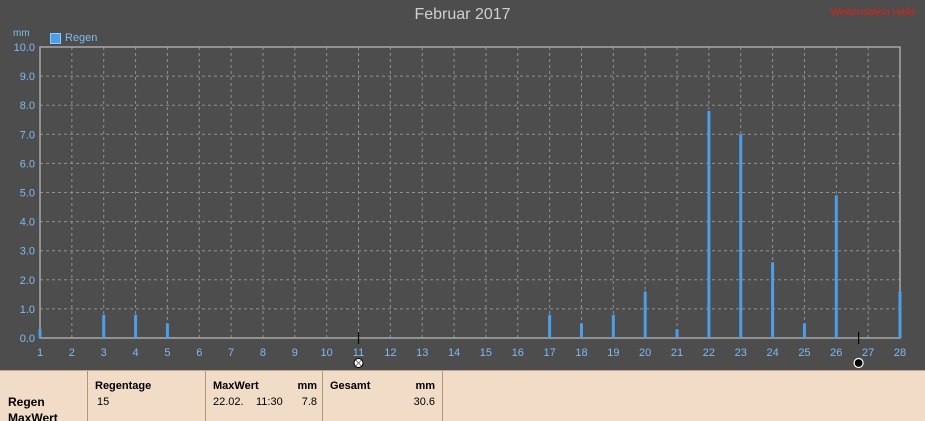 This screenshot has width=925, height=421. Describe the element at coordinates (27, 310) in the screenshot. I see `y-tick-label: 1.0` at that location.